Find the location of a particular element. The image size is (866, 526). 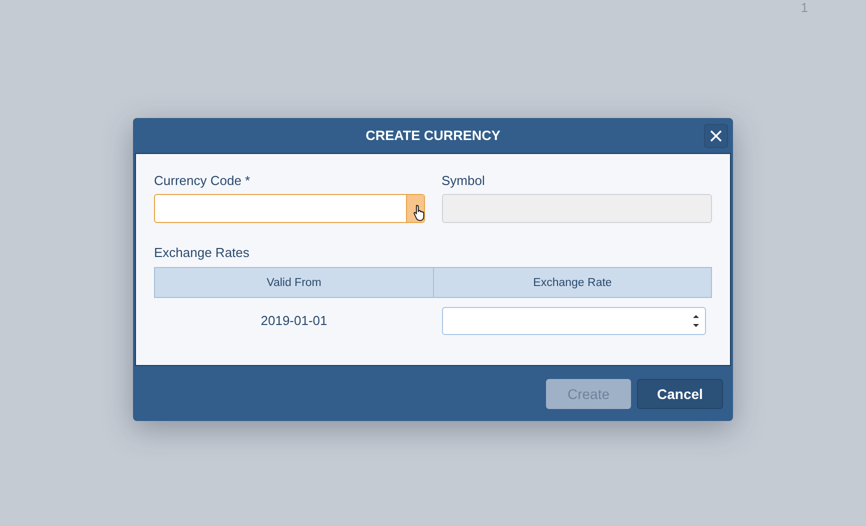

page-number: 1 is located at coordinates (804, 8).